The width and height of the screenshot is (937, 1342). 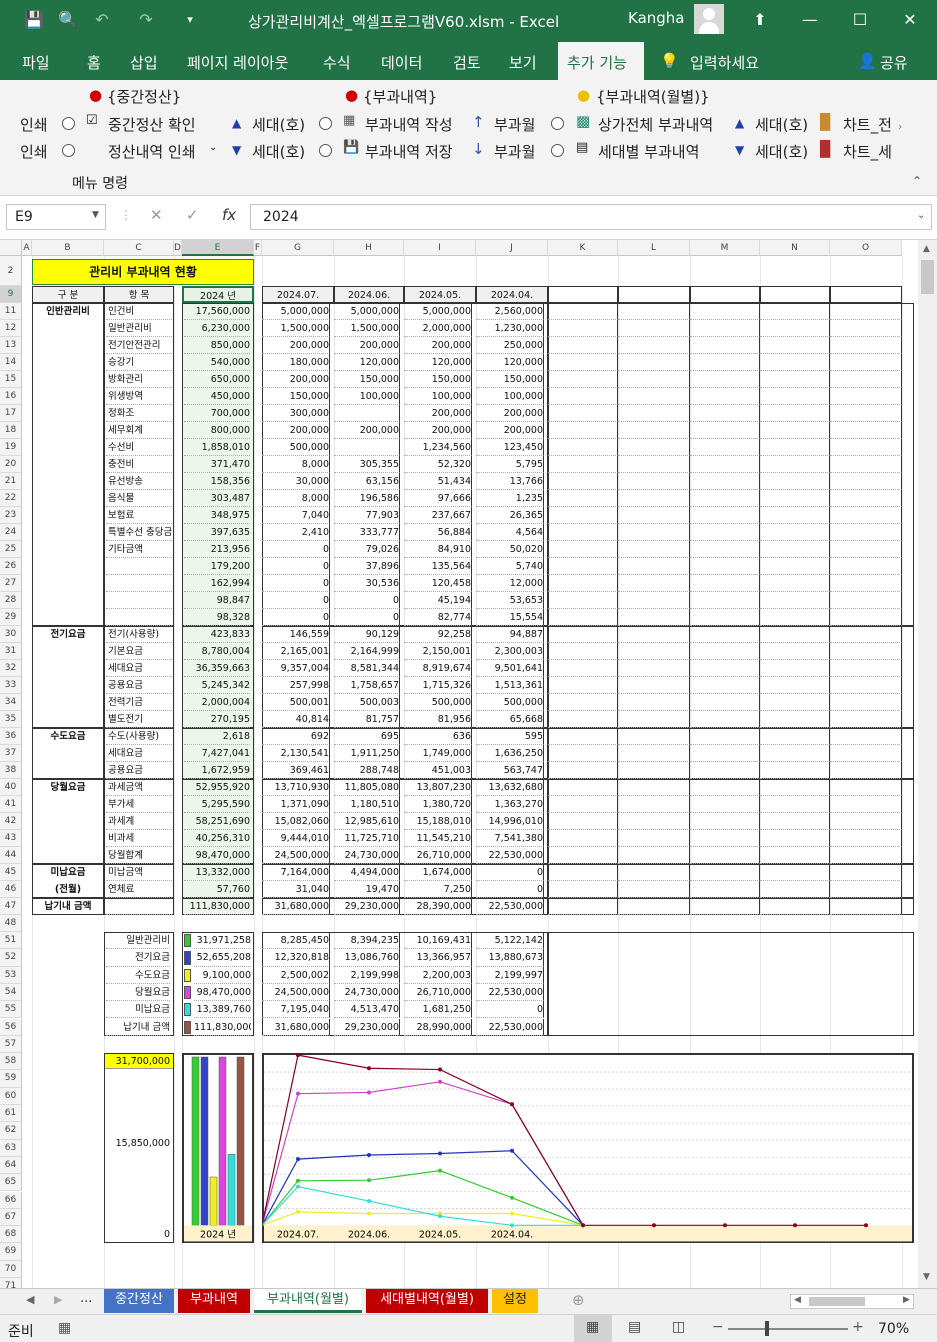 I want to click on row-header-20: 20, so click(x=11, y=464).